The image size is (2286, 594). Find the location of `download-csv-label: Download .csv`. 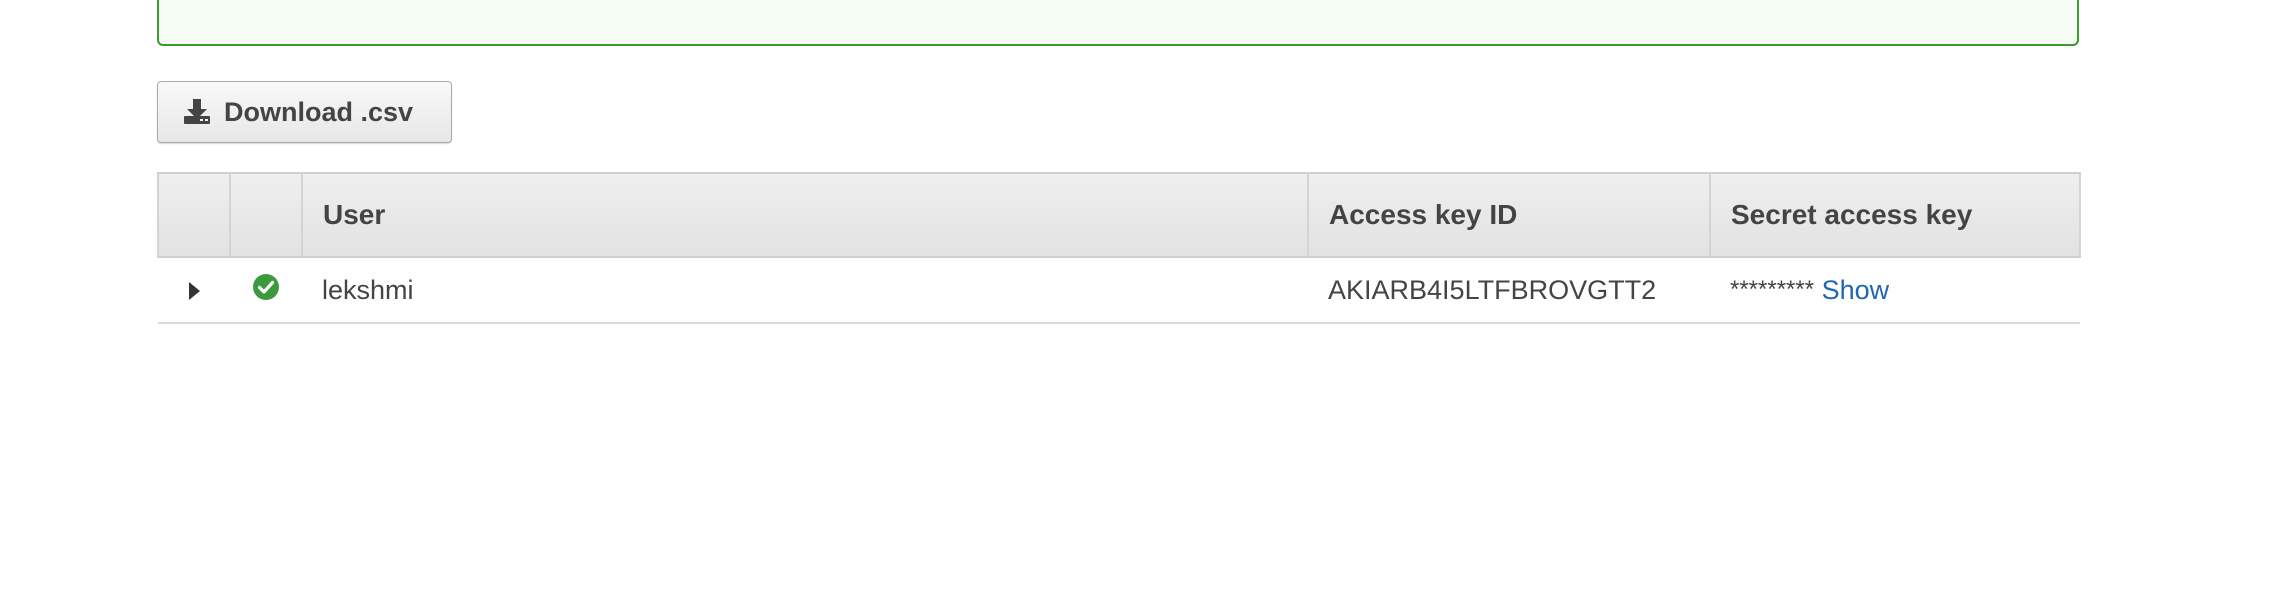

download-csv-label: Download .csv is located at coordinates (319, 111).